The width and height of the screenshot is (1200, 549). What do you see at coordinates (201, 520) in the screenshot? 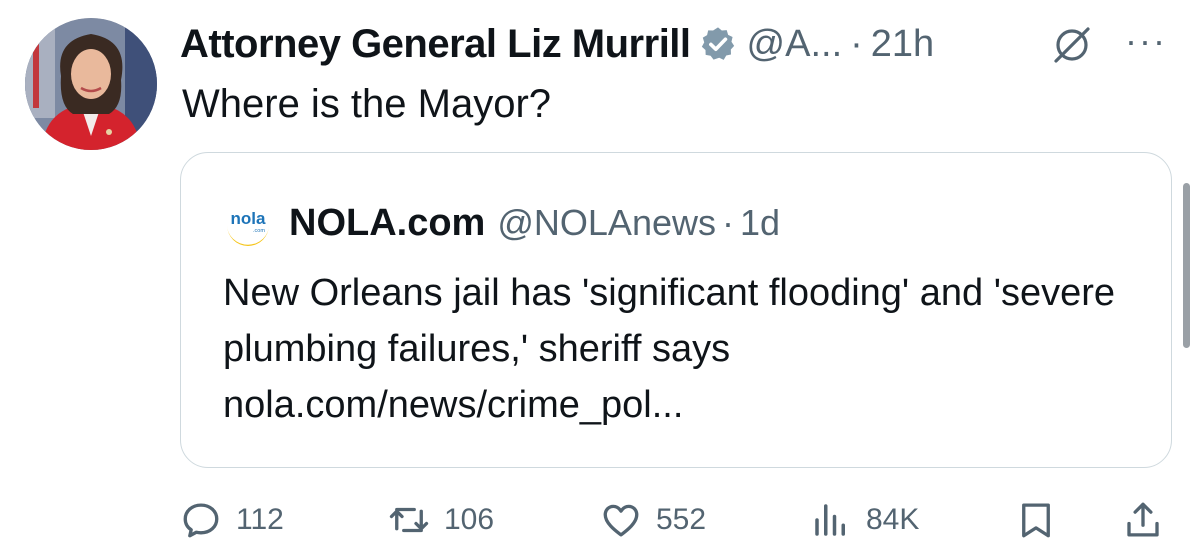
I see `reply-icon` at bounding box center [201, 520].